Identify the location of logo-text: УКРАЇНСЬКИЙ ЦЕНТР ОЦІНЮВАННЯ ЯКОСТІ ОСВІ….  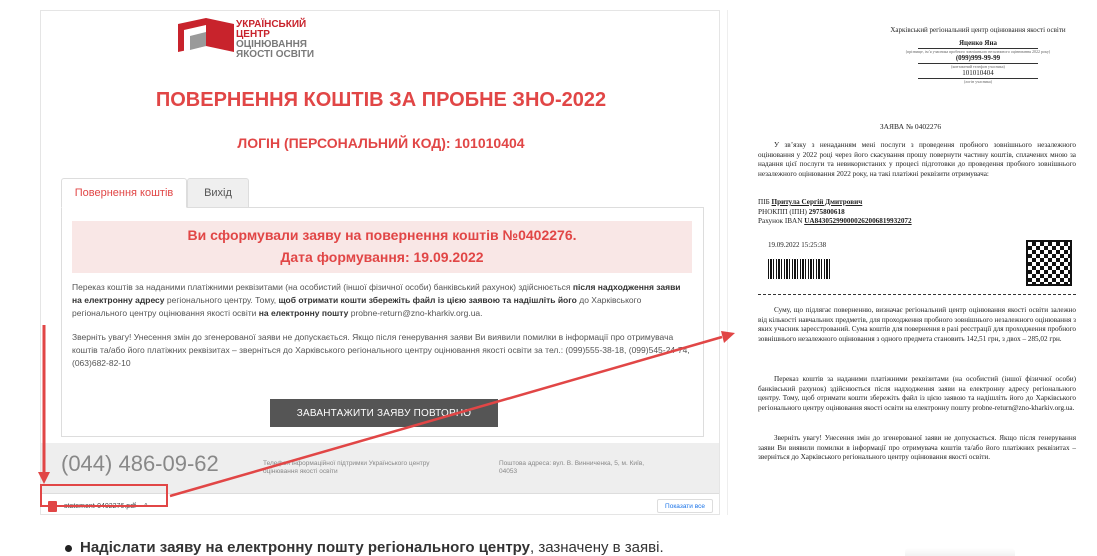
(275, 40).